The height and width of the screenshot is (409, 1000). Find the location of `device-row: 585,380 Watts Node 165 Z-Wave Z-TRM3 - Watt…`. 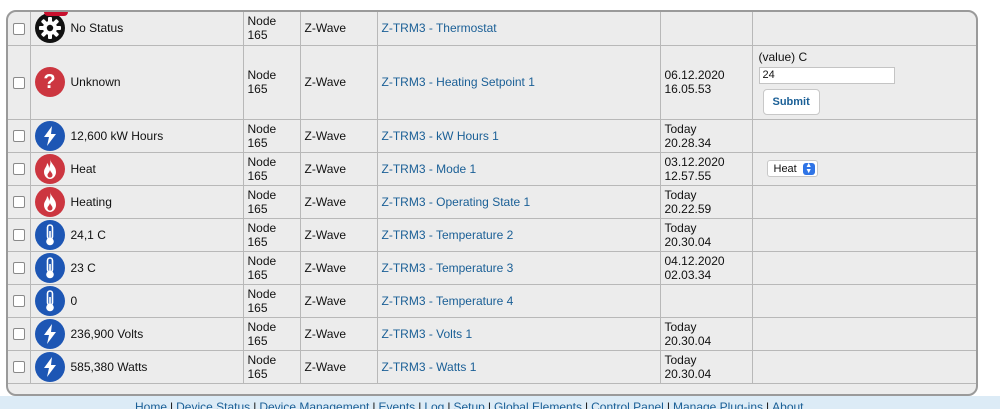

device-row: 585,380 Watts Node 165 Z-Wave Z-TRM3 - Watt… is located at coordinates (492, 366).